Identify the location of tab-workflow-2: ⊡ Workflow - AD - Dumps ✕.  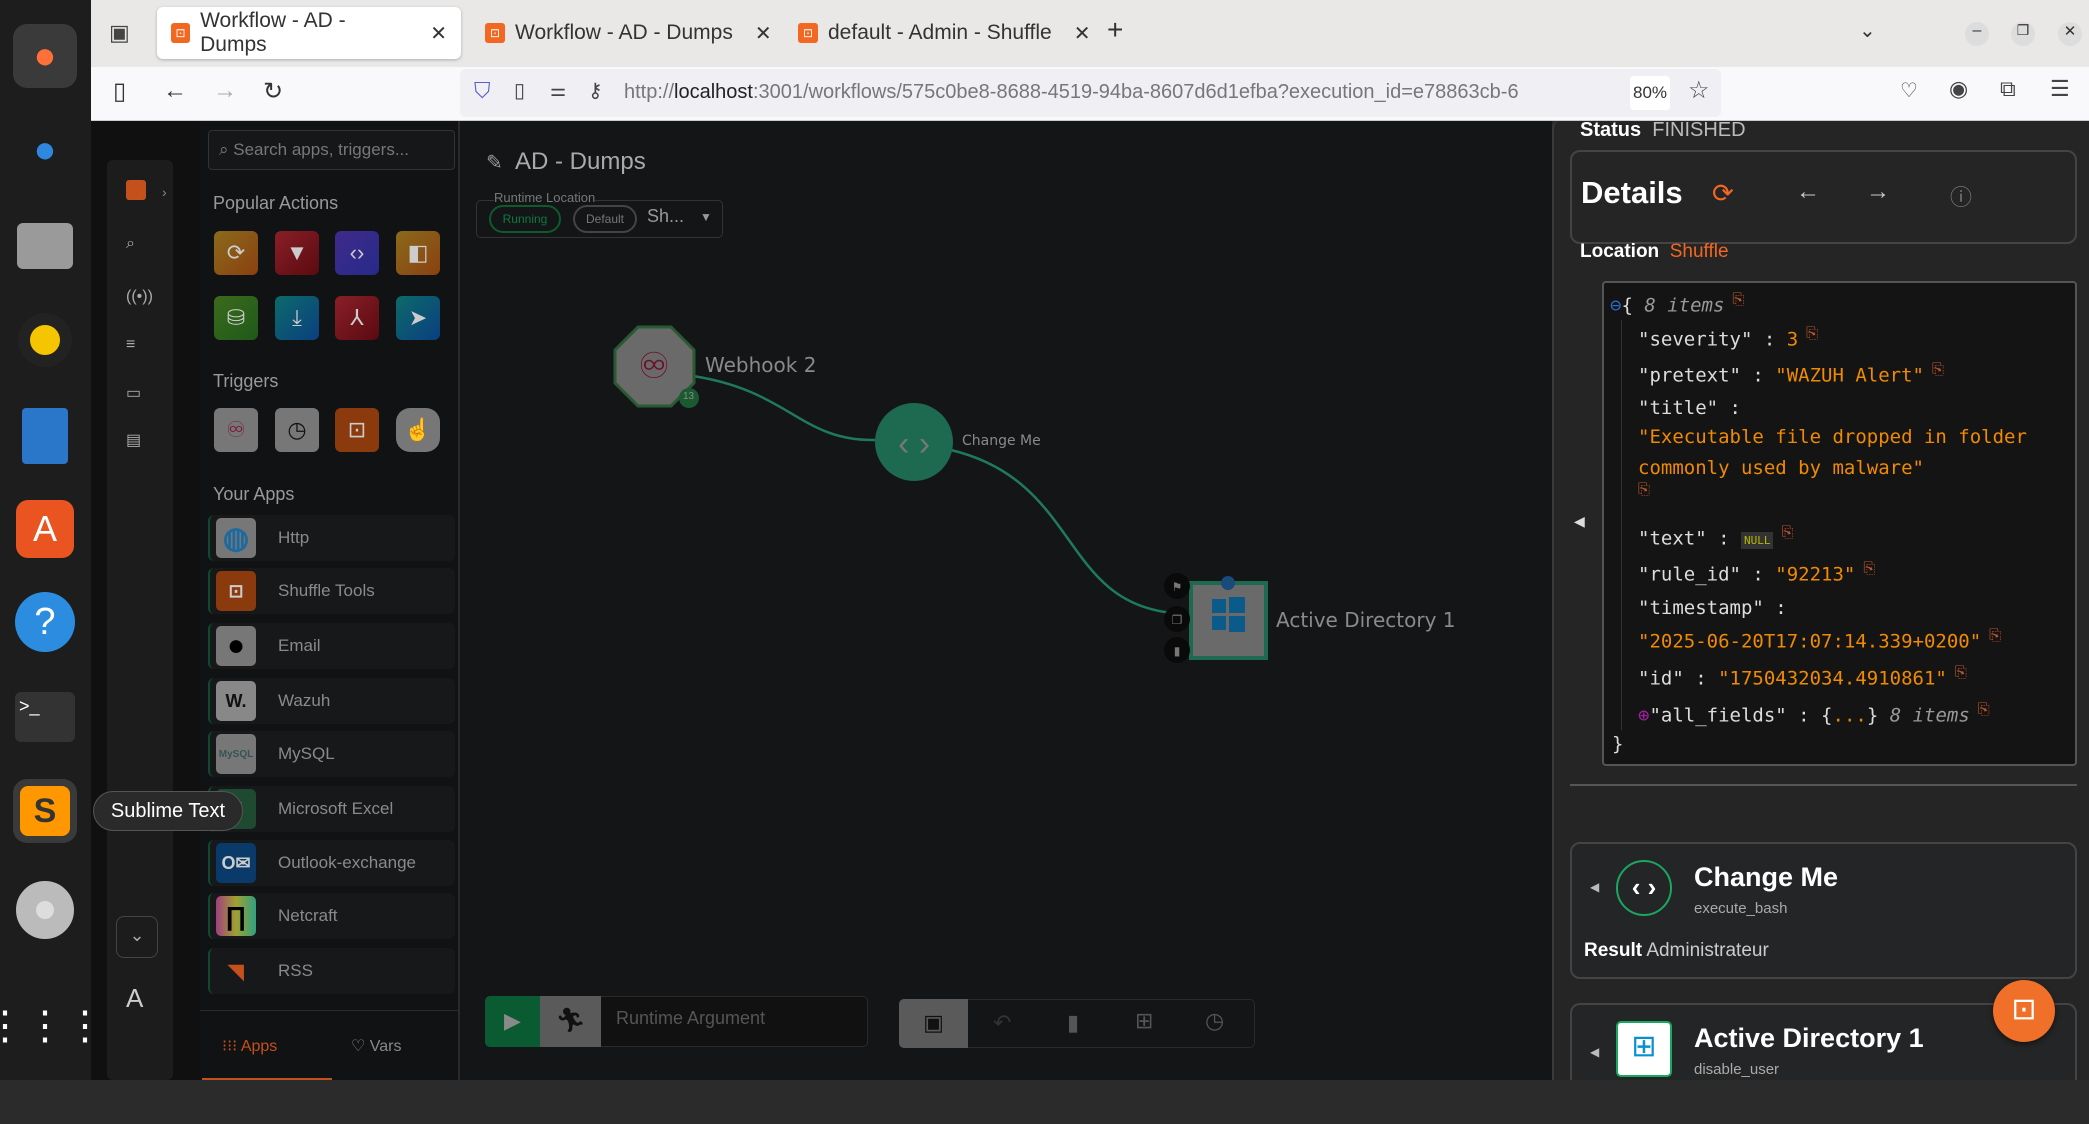
(628, 33).